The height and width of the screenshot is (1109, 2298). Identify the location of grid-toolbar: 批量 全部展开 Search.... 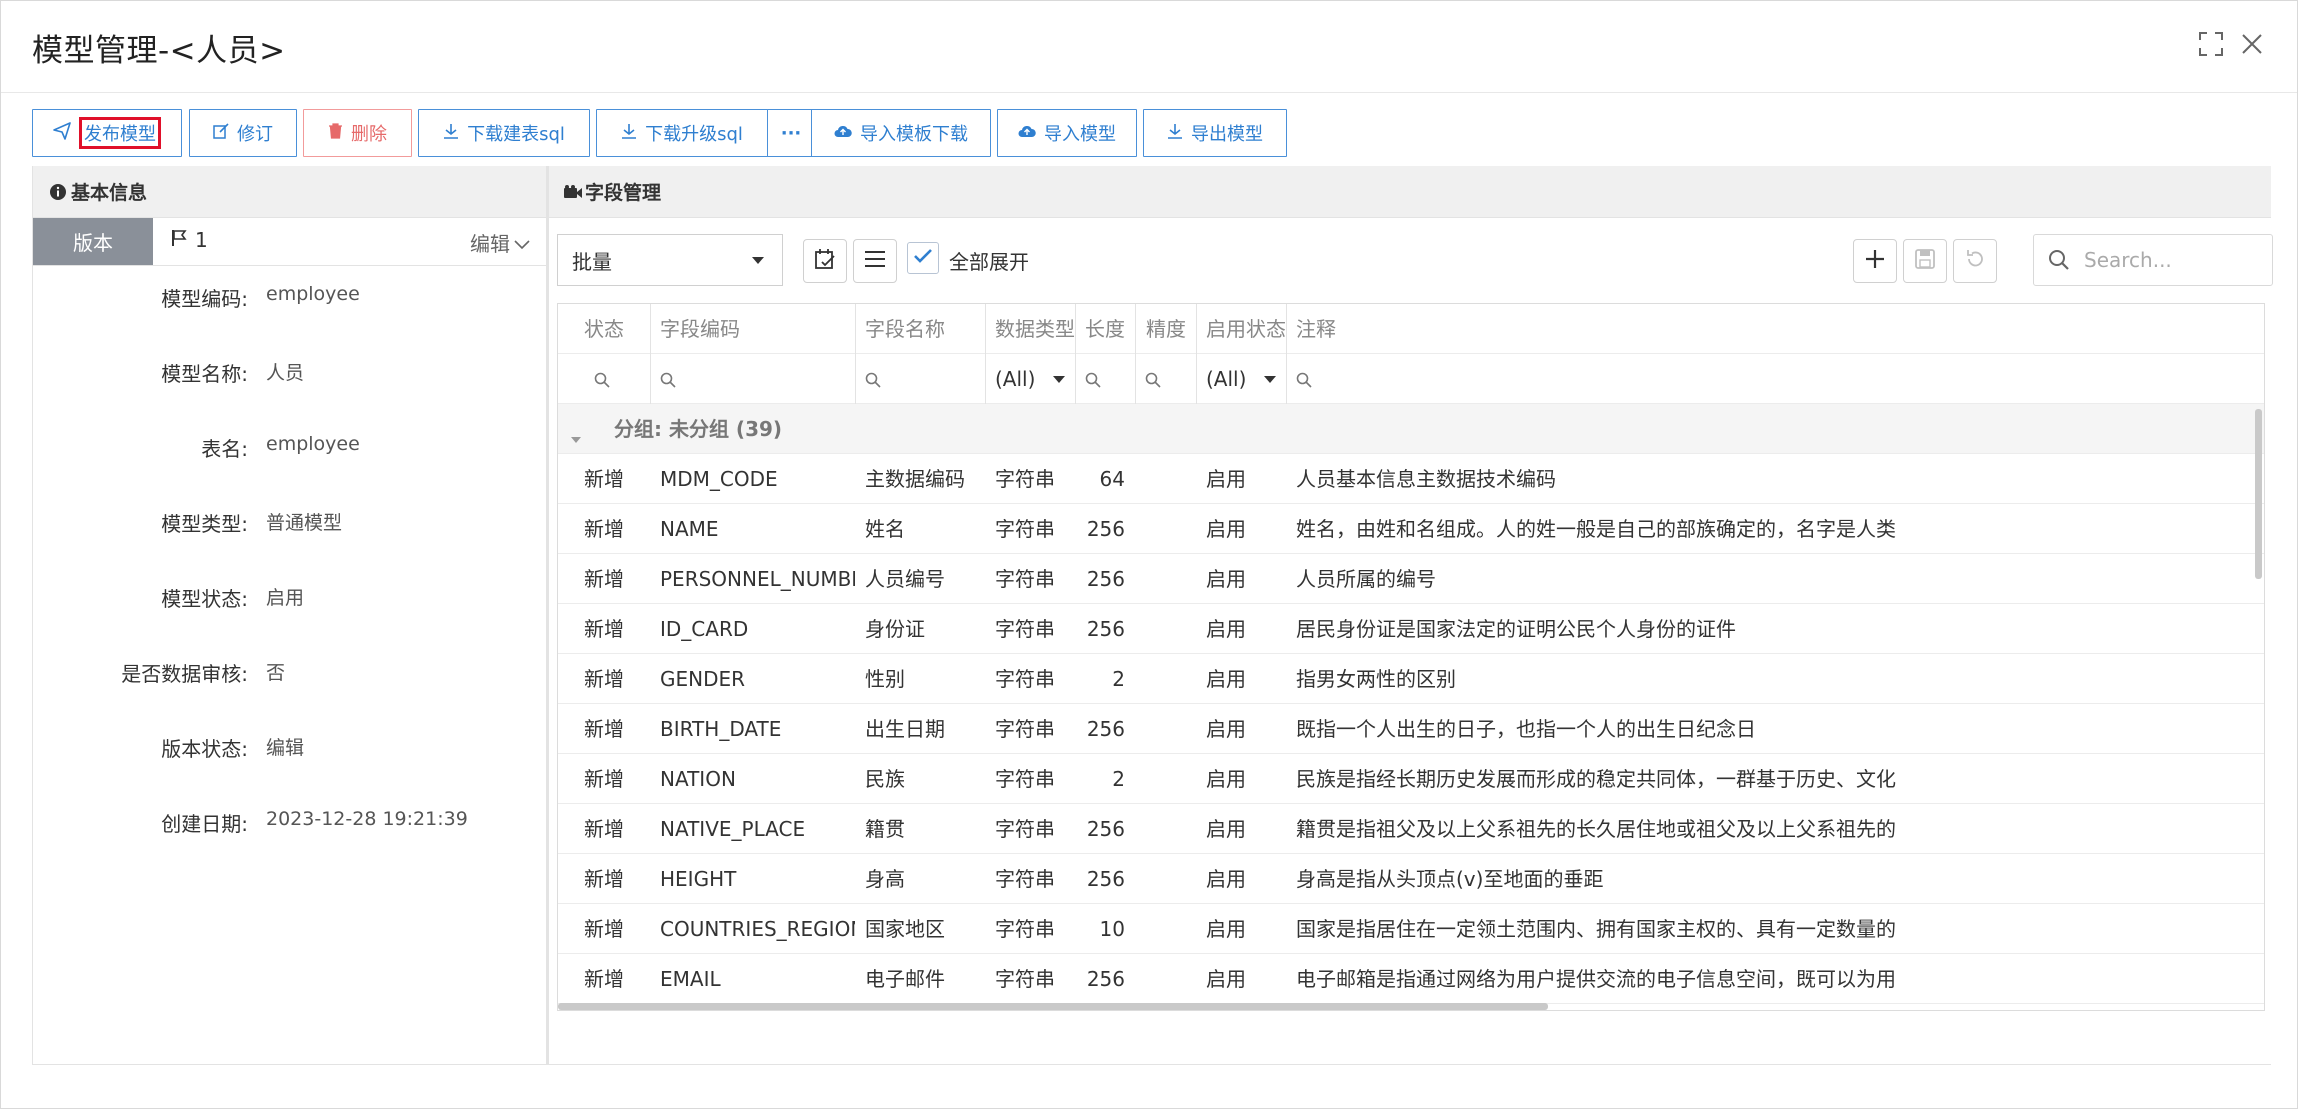
(1415, 260).